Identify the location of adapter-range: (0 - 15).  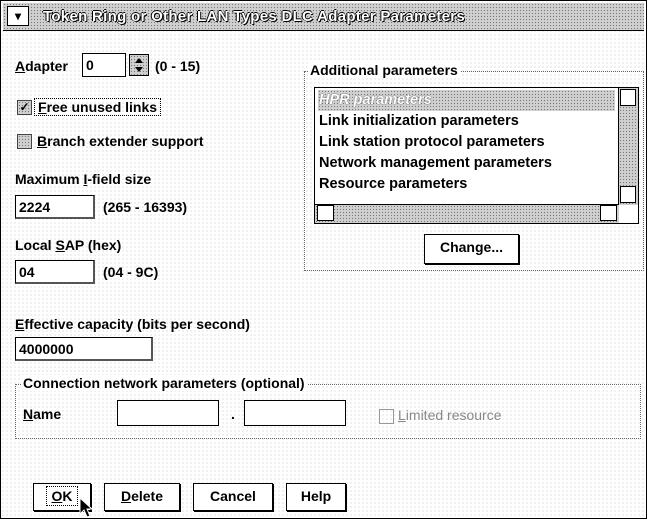
(178, 66).